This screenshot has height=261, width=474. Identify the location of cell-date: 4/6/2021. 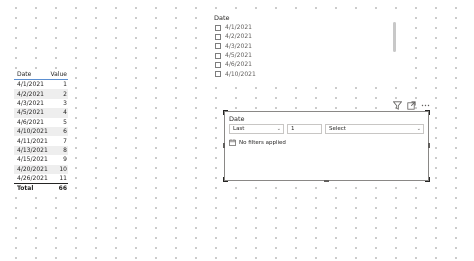
(30, 122).